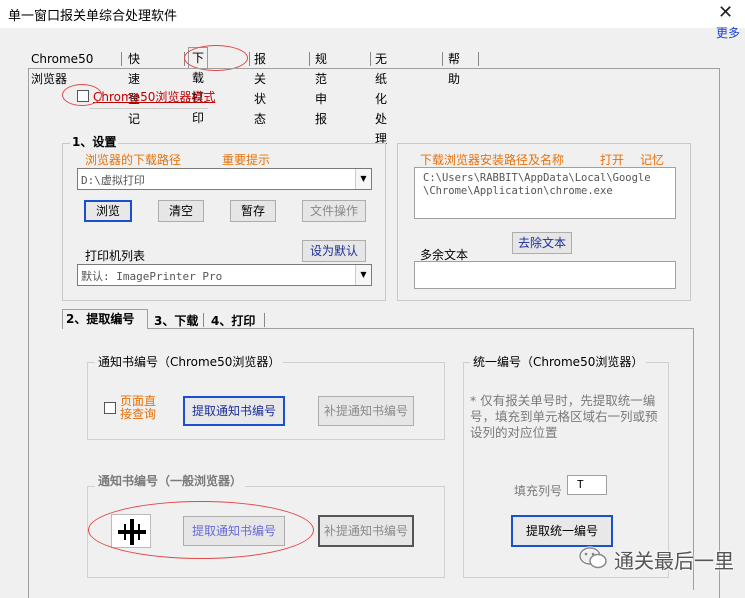  Describe the element at coordinates (652, 159) in the screenshot. I see `remember-link: 记忆` at that location.